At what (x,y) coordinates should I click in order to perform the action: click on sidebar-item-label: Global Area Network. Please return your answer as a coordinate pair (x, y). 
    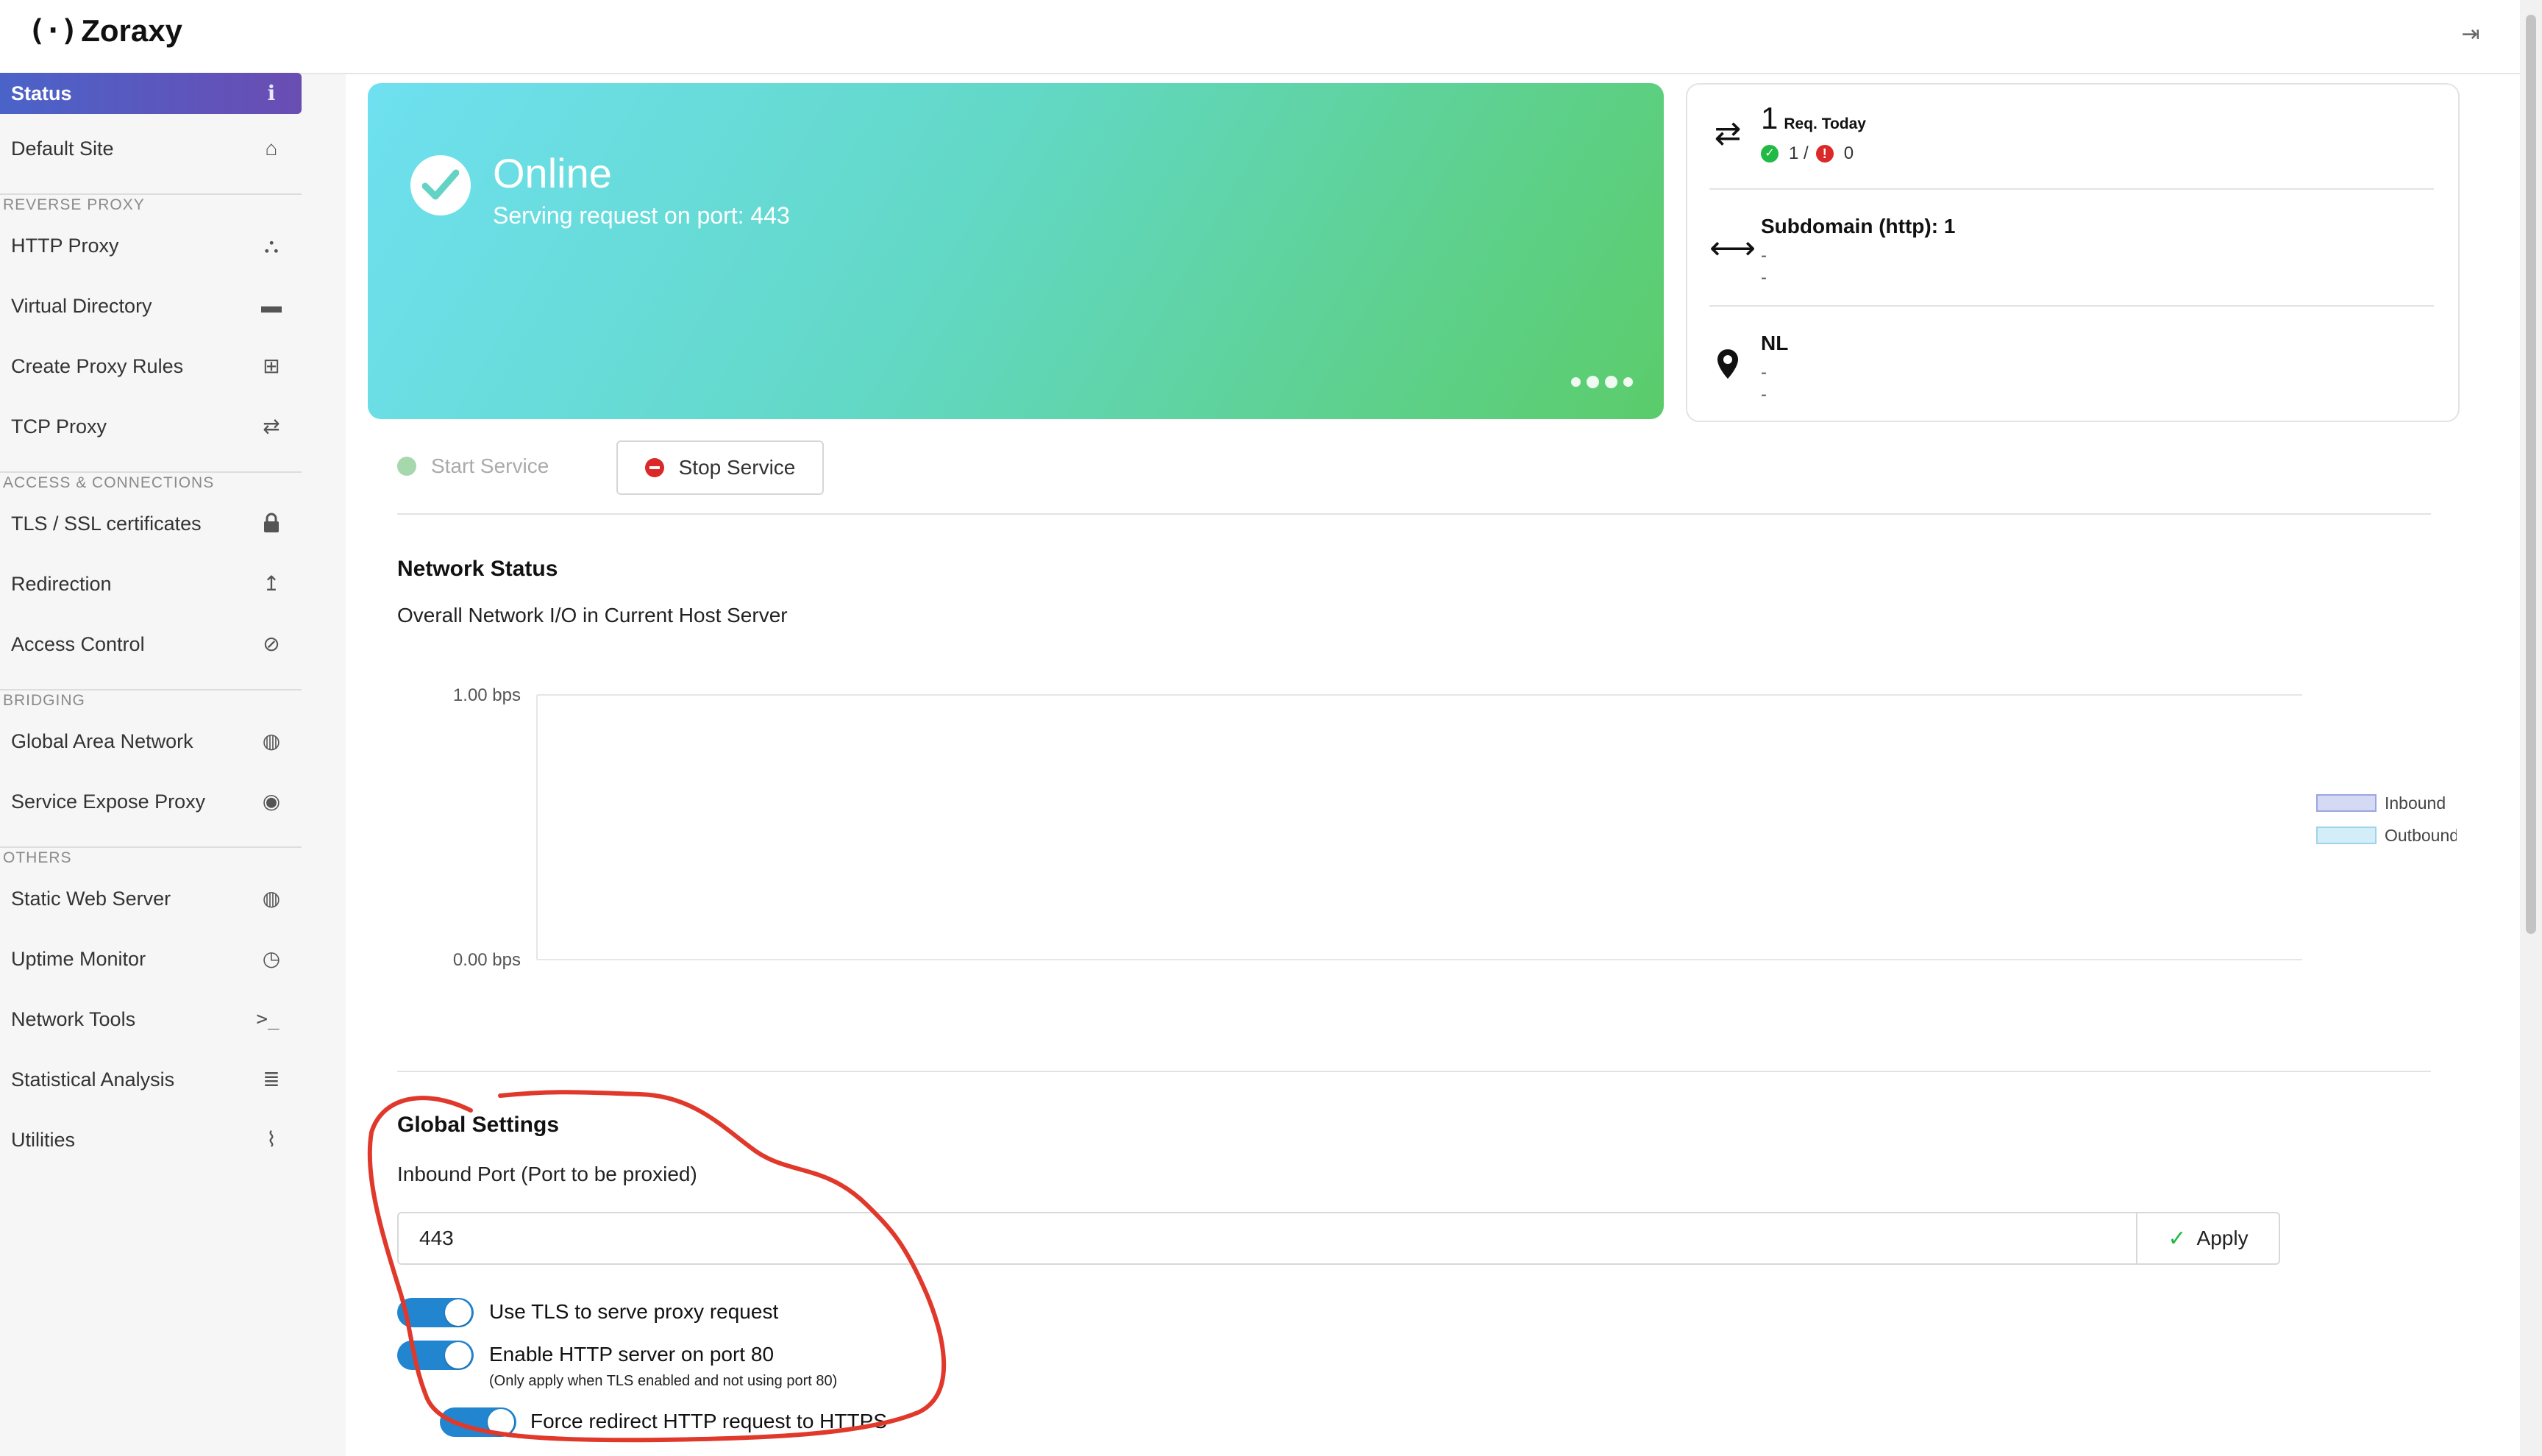
    Looking at the image, I should click on (102, 740).